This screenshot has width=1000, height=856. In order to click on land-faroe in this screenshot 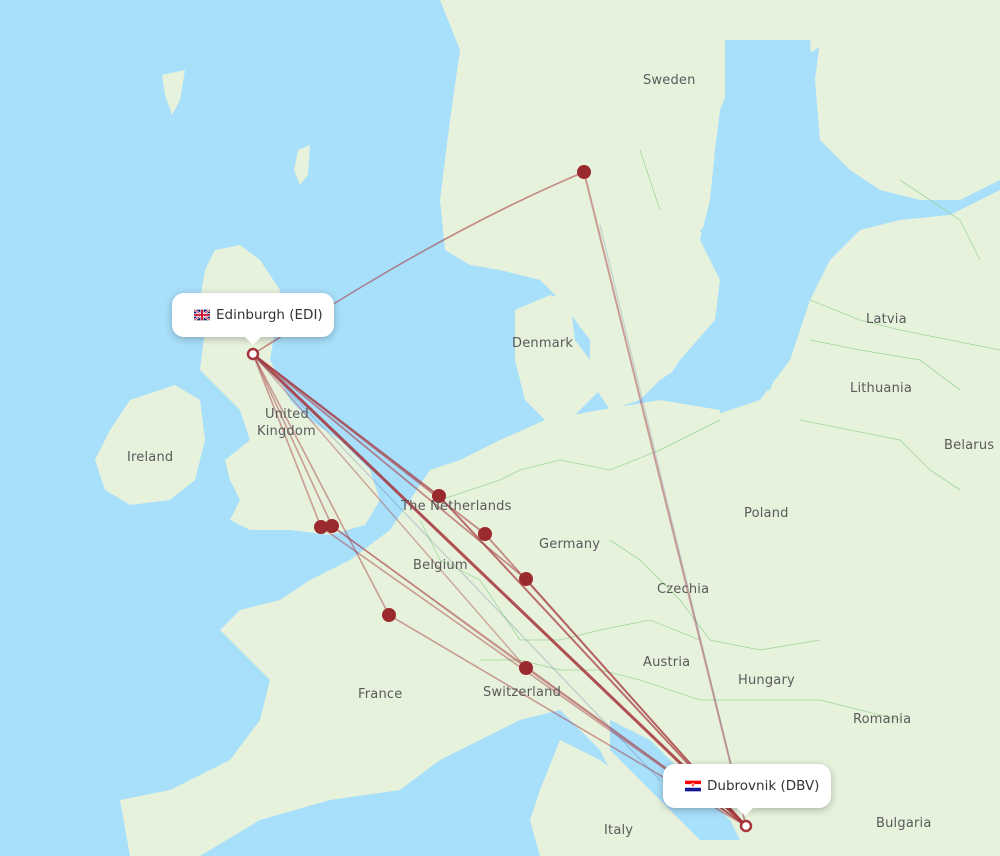, I will do `click(173, 92)`.